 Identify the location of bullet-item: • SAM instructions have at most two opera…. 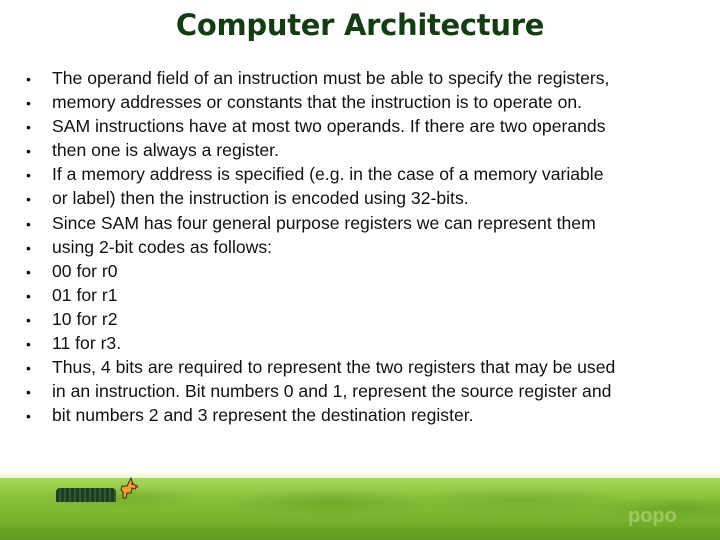
(320, 126).